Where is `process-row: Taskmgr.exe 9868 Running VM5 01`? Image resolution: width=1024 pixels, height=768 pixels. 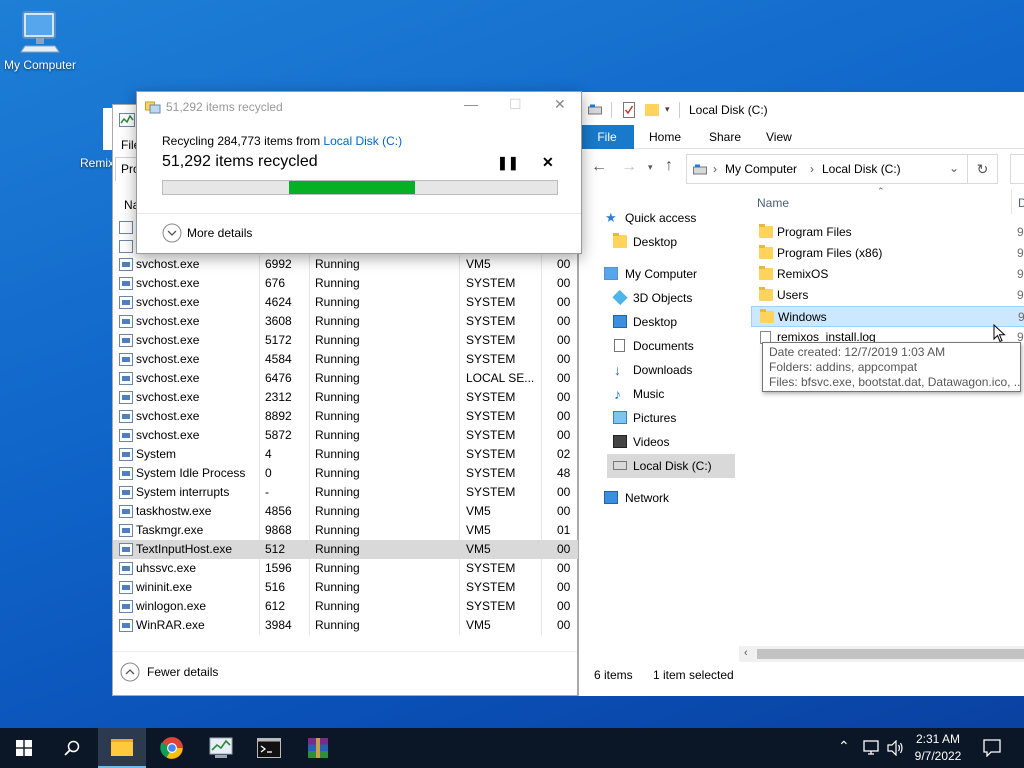 process-row: Taskmgr.exe 9868 Running VM5 01 is located at coordinates (345, 530).